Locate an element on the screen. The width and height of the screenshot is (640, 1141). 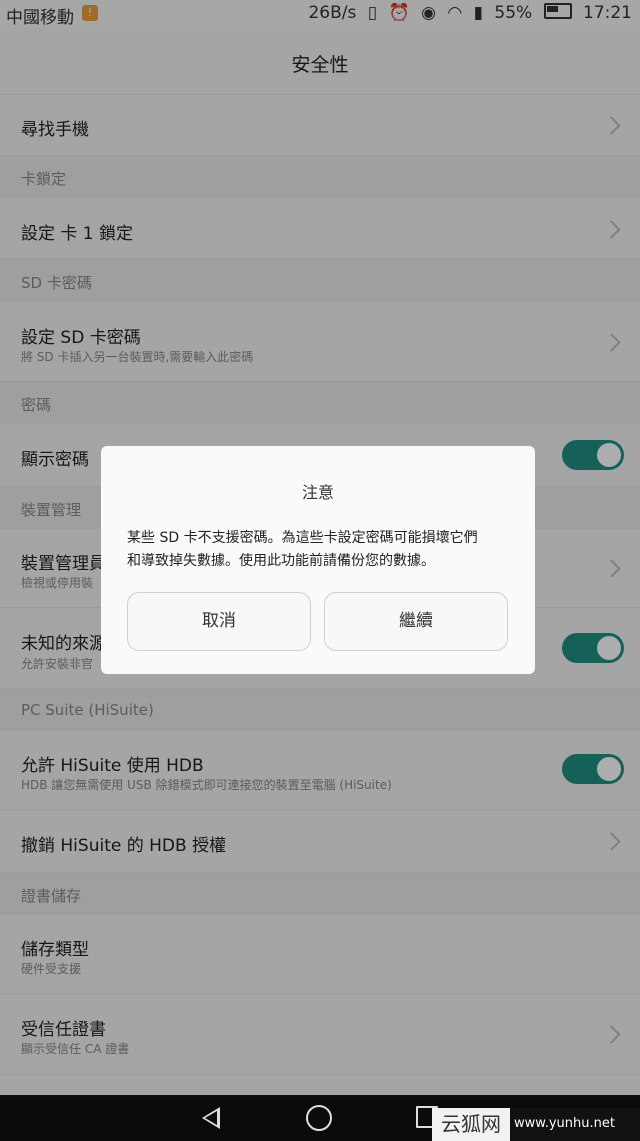
cancel-button: 取消 is located at coordinates (219, 621).